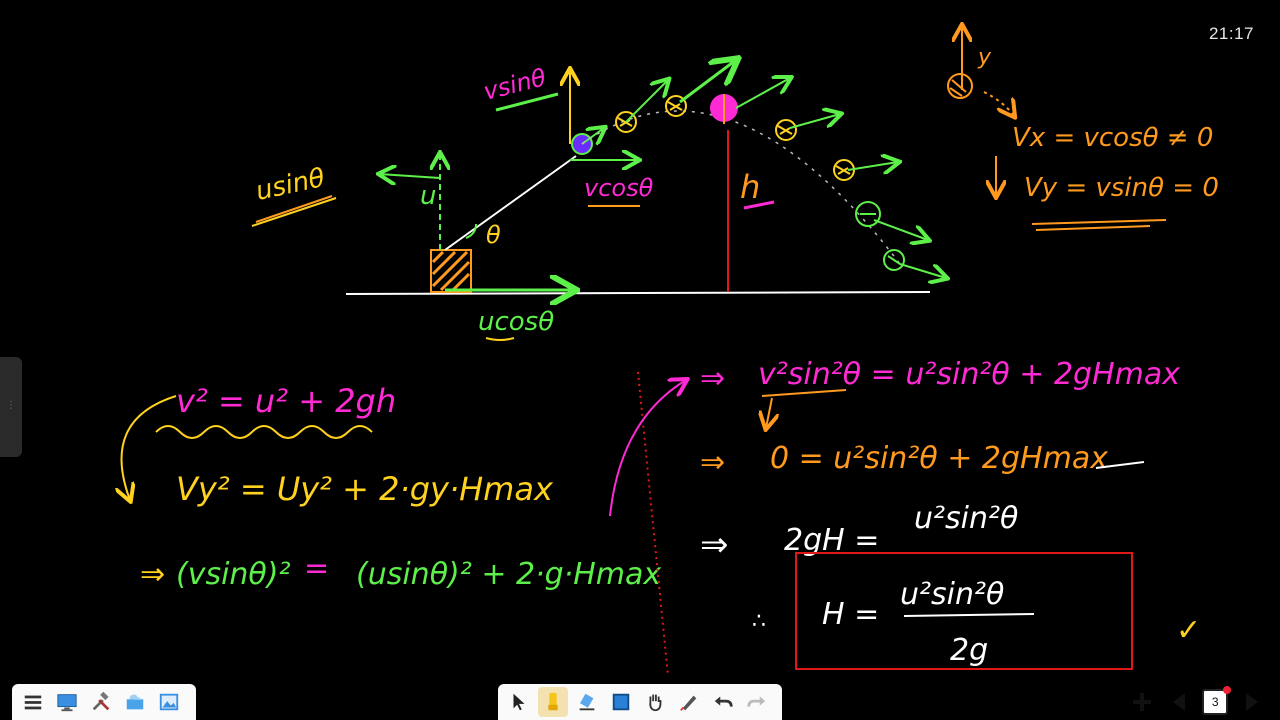 The width and height of the screenshot is (1280, 720). What do you see at coordinates (984, 57) in the screenshot?
I see `svg-text: y` at bounding box center [984, 57].